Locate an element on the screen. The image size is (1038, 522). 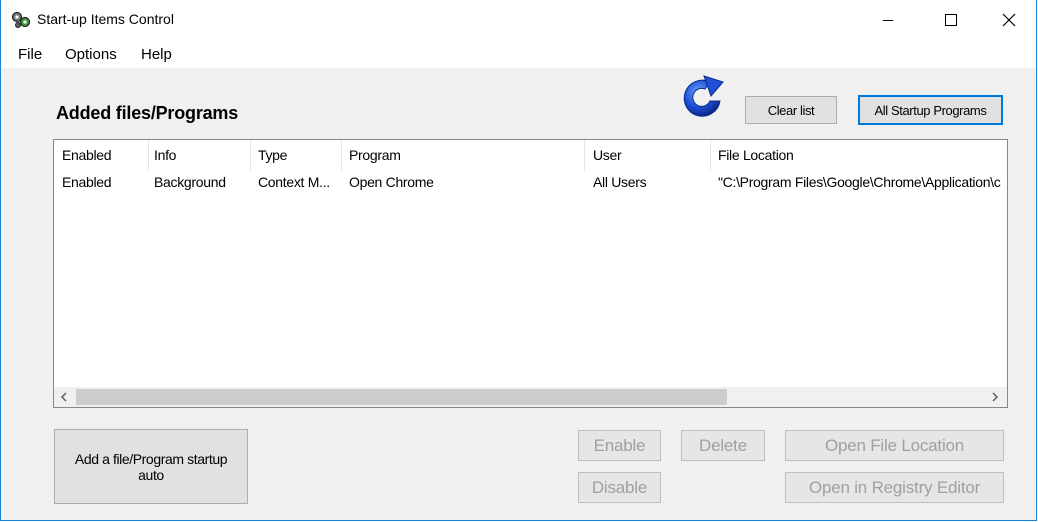
horizontal-scrollbar is located at coordinates (530, 397).